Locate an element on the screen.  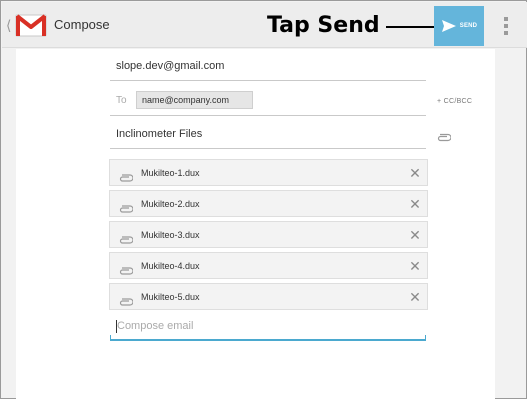
attachment-item: Mukilteo-5.dux ✕ is located at coordinates (268, 296).